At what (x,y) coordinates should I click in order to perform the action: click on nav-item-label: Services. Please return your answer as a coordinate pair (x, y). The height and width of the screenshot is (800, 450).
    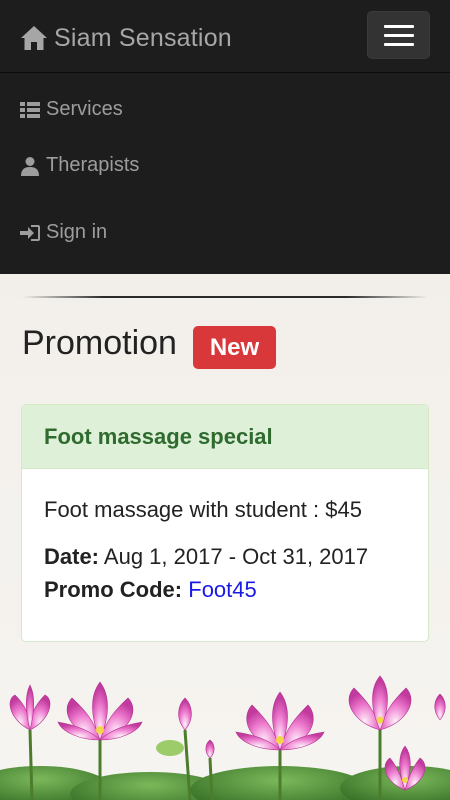
    Looking at the image, I should click on (84, 109).